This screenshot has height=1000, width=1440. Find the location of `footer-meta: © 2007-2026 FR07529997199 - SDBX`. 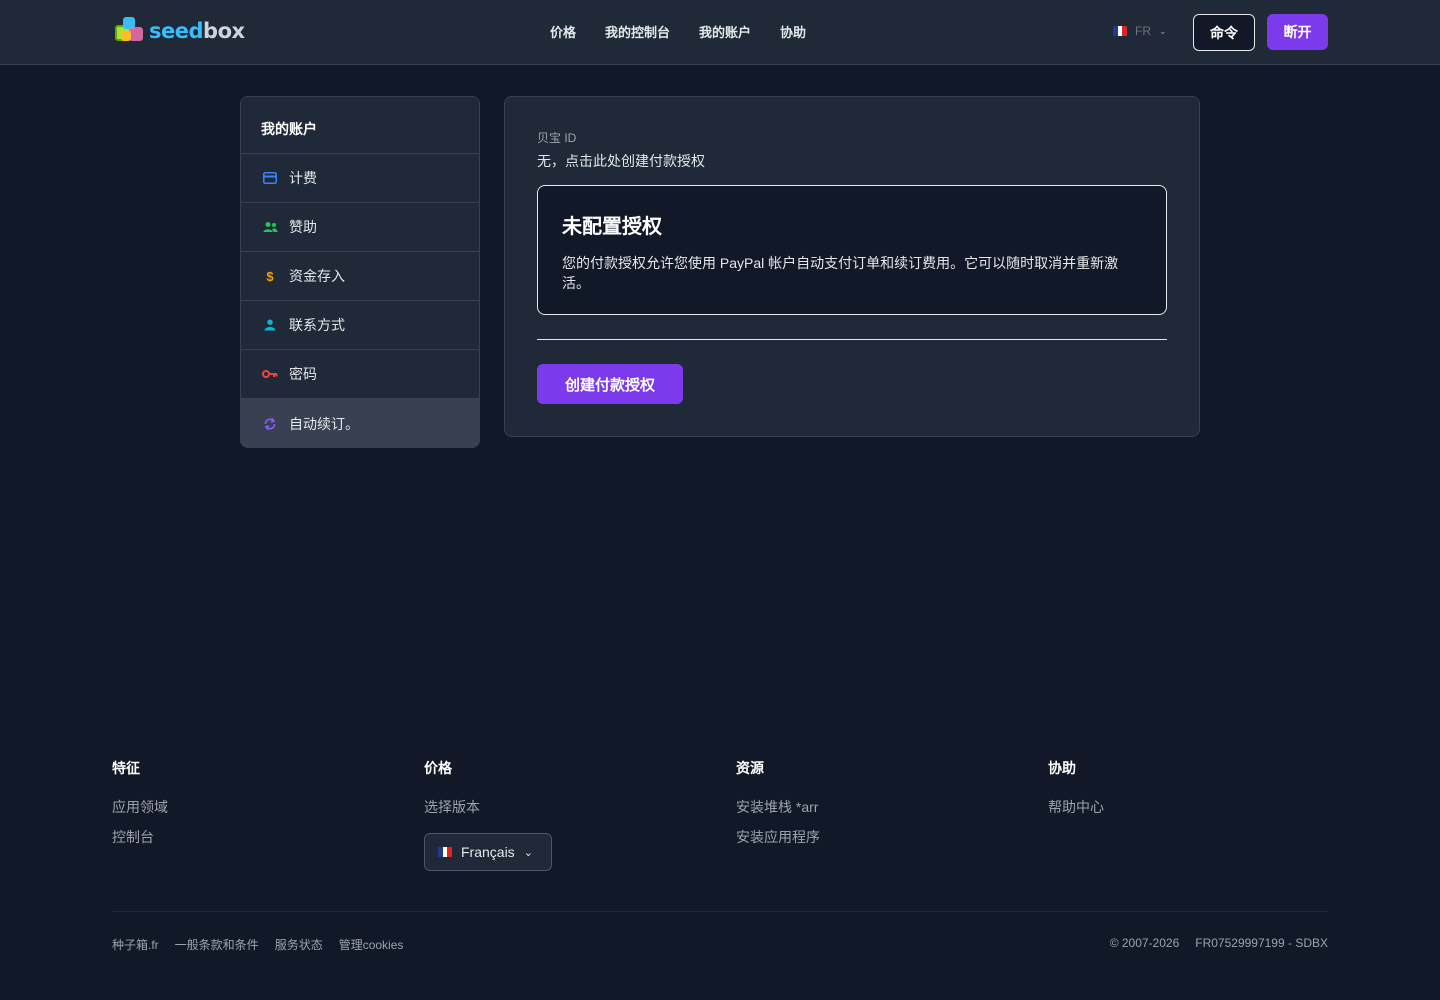

footer-meta: © 2007-2026 FR07529997199 - SDBX is located at coordinates (1219, 943).